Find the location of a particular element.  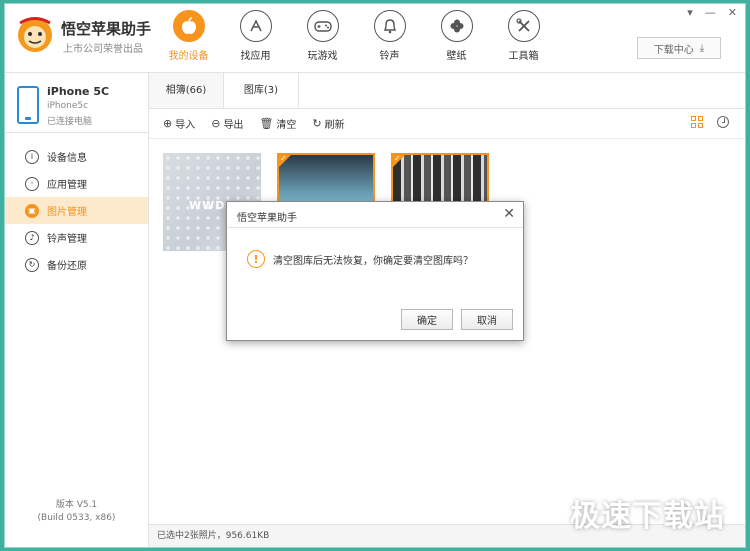

import-label: 导入 is located at coordinates (185, 125).